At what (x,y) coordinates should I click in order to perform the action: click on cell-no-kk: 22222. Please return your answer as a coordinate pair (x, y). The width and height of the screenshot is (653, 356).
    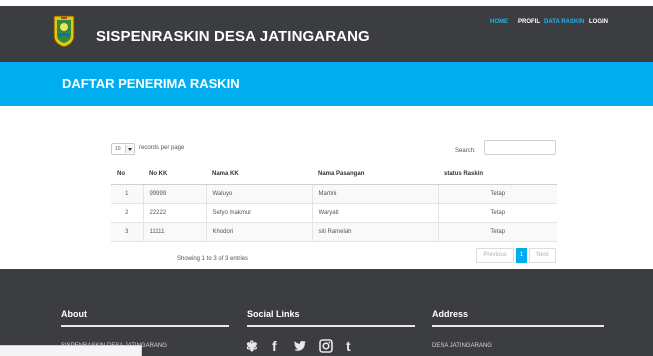
    Looking at the image, I should click on (175, 213).